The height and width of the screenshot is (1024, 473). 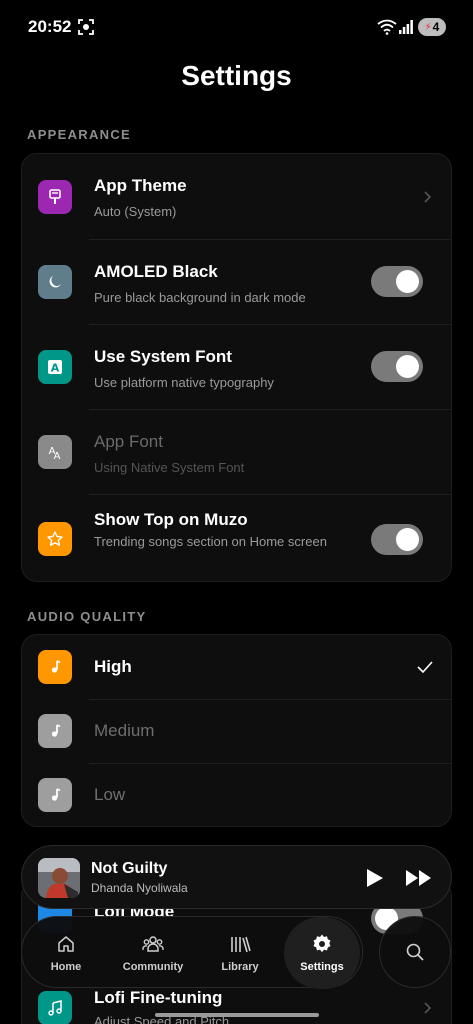 What do you see at coordinates (139, 888) in the screenshot?
I see `track-artist: Dhanda Nyoliwala` at bounding box center [139, 888].